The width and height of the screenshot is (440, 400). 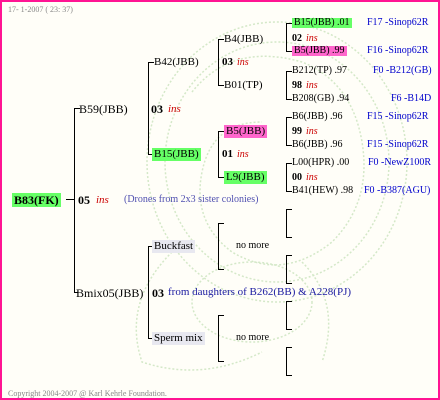 I want to click on sire-note: from daughters of B262(BB) & A228(PJ), so click(x=260, y=292).